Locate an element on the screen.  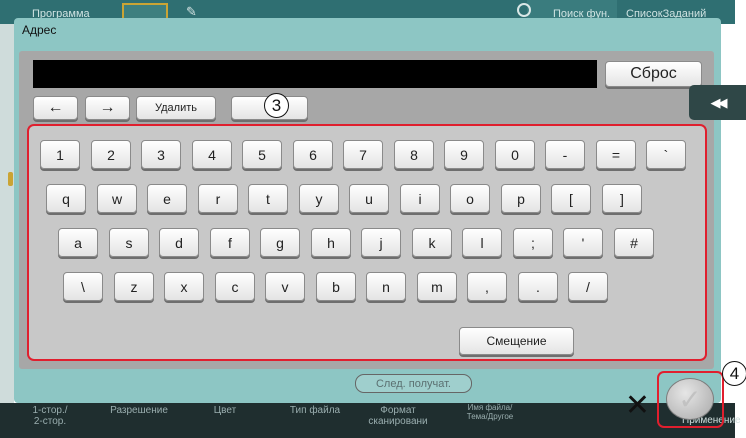
key: l is located at coordinates (482, 242).